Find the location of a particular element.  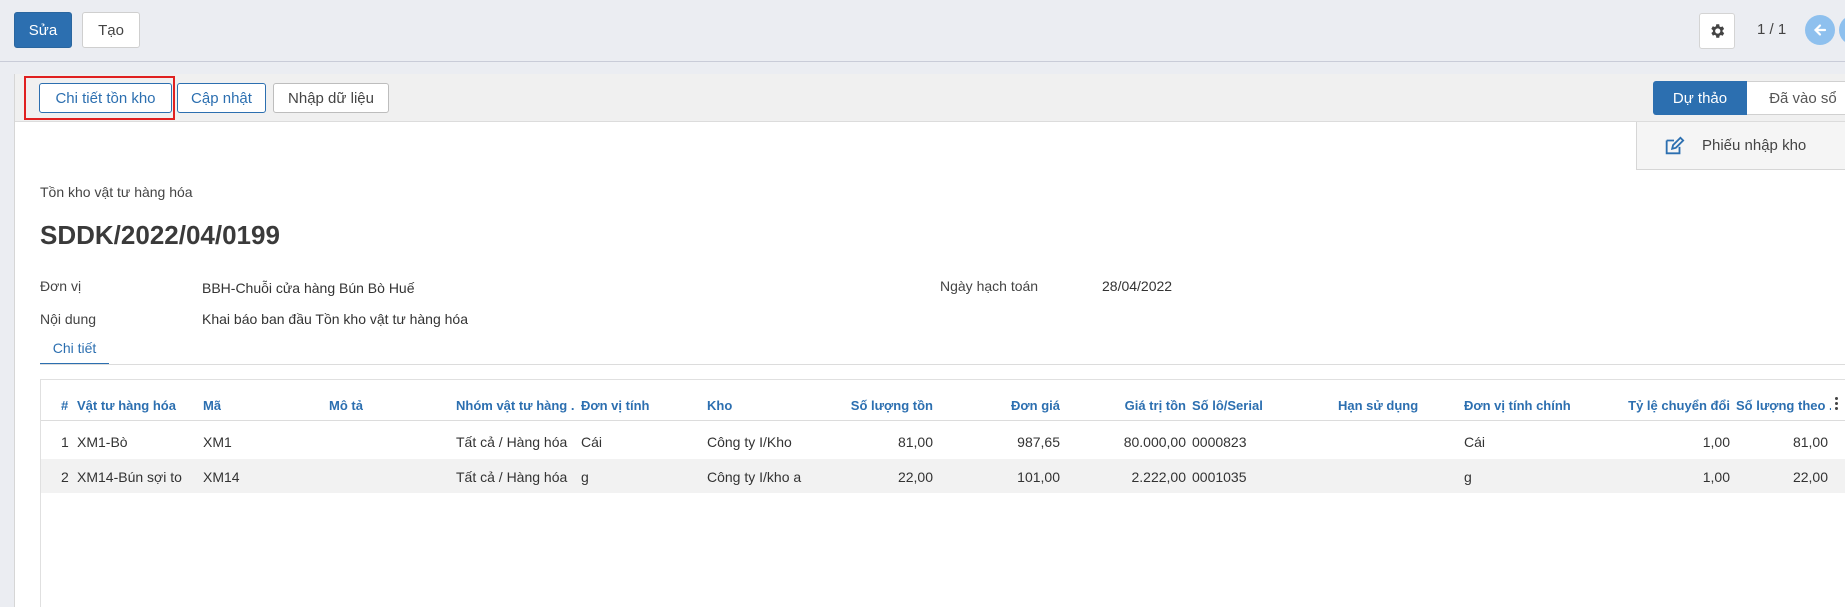

cell-value: 80.000,00 is located at coordinates (1133, 442).